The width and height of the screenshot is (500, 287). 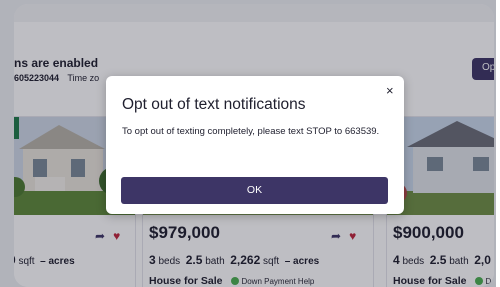 What do you see at coordinates (214, 104) in the screenshot?
I see `dialog-title: Opt out of text notifications` at bounding box center [214, 104].